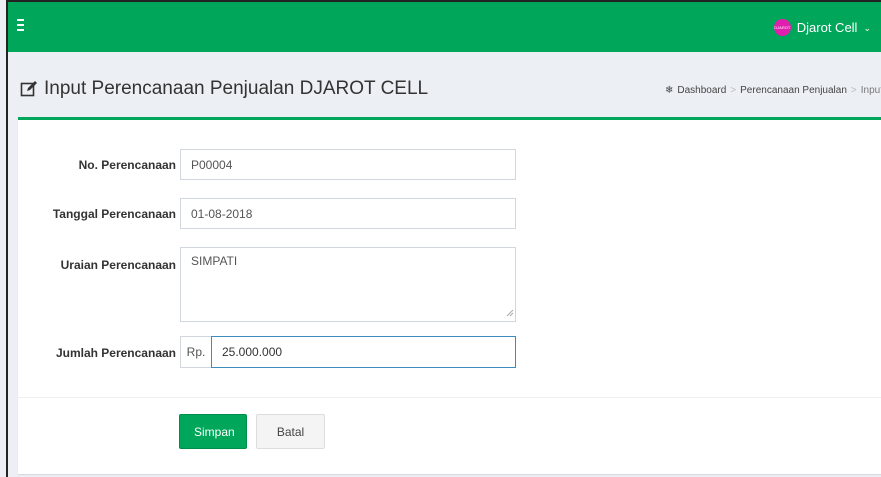 This screenshot has height=477, width=881. Describe the element at coordinates (115, 353) in the screenshot. I see `jumlah-perencanaan-label: Jumlah Perencanaan` at that location.